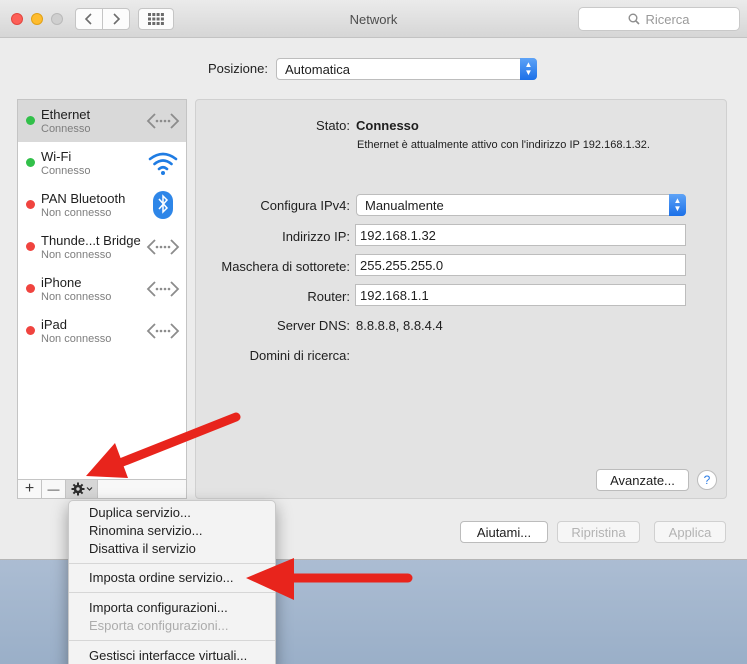 The height and width of the screenshot is (664, 747). What do you see at coordinates (66, 114) in the screenshot?
I see `service-name: Ethernet` at bounding box center [66, 114].